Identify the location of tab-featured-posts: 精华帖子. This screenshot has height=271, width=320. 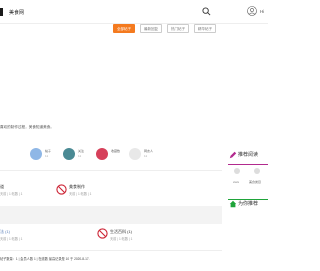
(205, 28).